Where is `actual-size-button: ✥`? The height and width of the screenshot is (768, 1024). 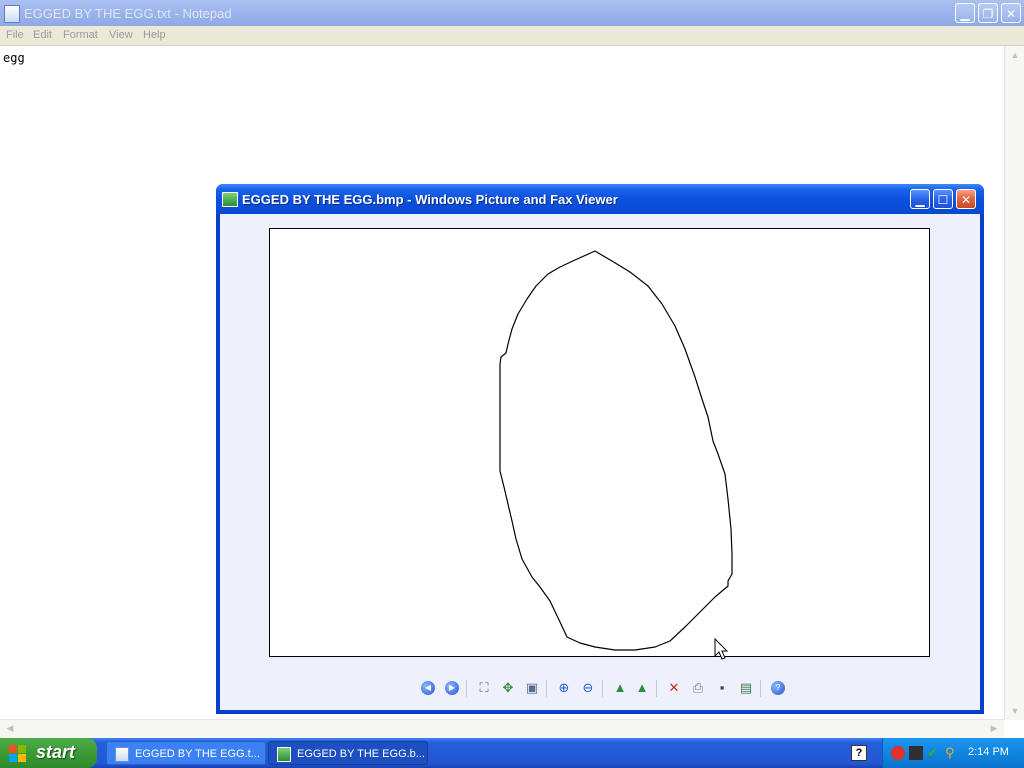
actual-size-button: ✥ is located at coordinates (508, 688).